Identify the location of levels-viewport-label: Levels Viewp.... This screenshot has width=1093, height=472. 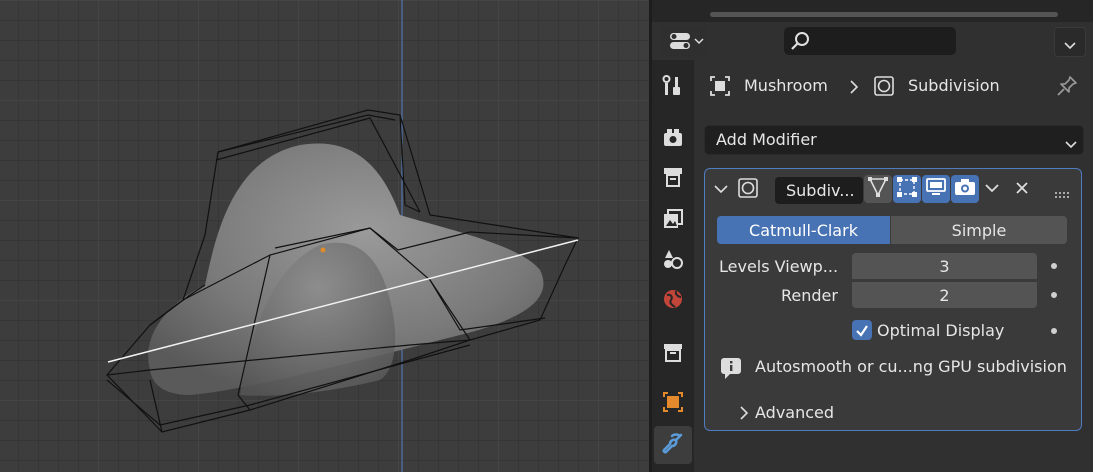
(779, 266).